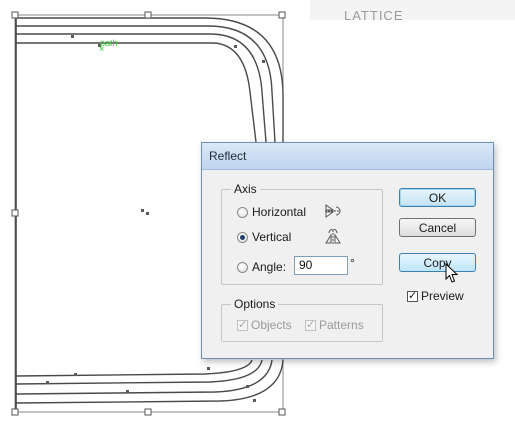 Image resolution: width=515 pixels, height=440 pixels. Describe the element at coordinates (437, 197) in the screenshot. I see `ok-button: OK` at that location.